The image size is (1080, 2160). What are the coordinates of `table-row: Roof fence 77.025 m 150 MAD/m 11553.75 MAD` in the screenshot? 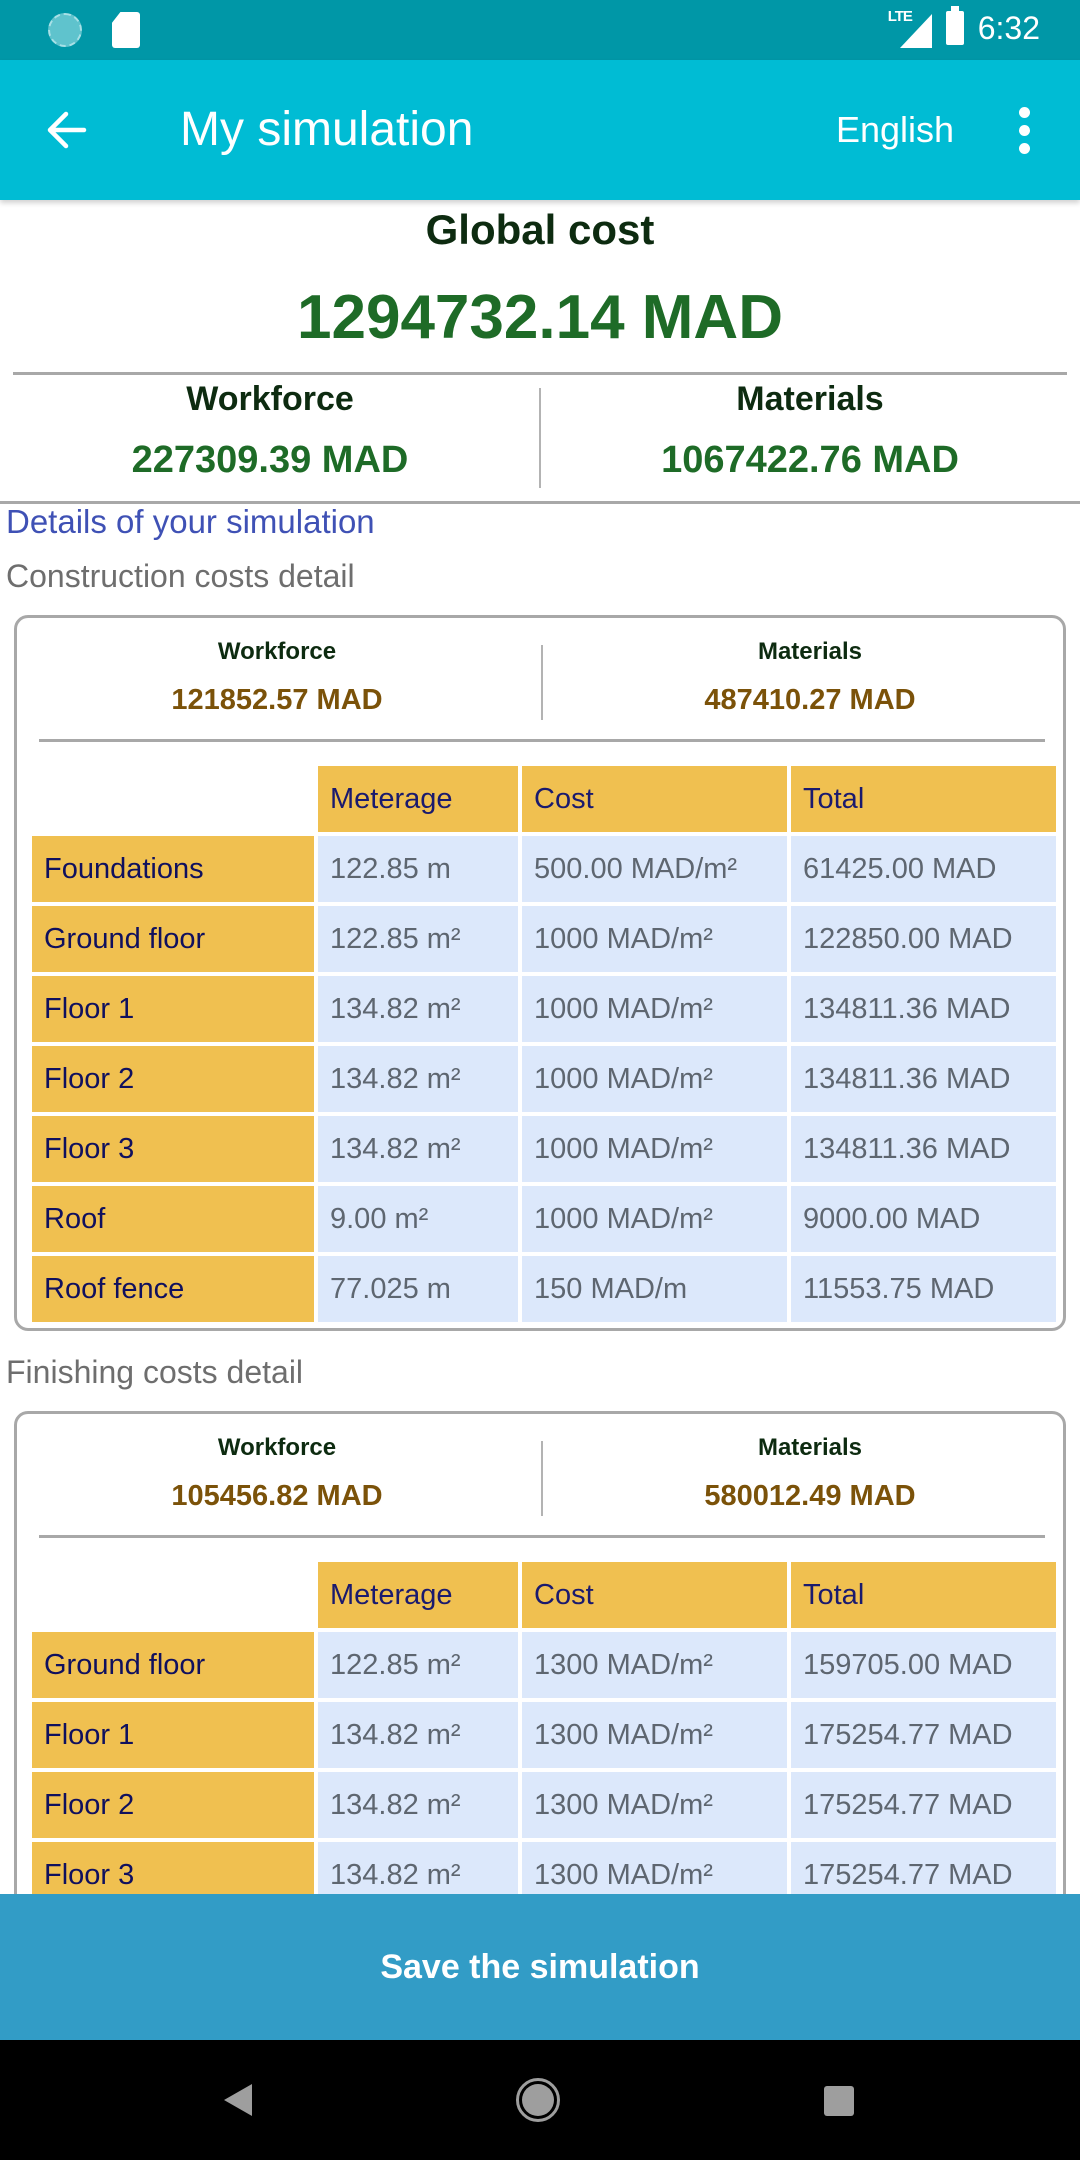 It's located at (544, 1289).